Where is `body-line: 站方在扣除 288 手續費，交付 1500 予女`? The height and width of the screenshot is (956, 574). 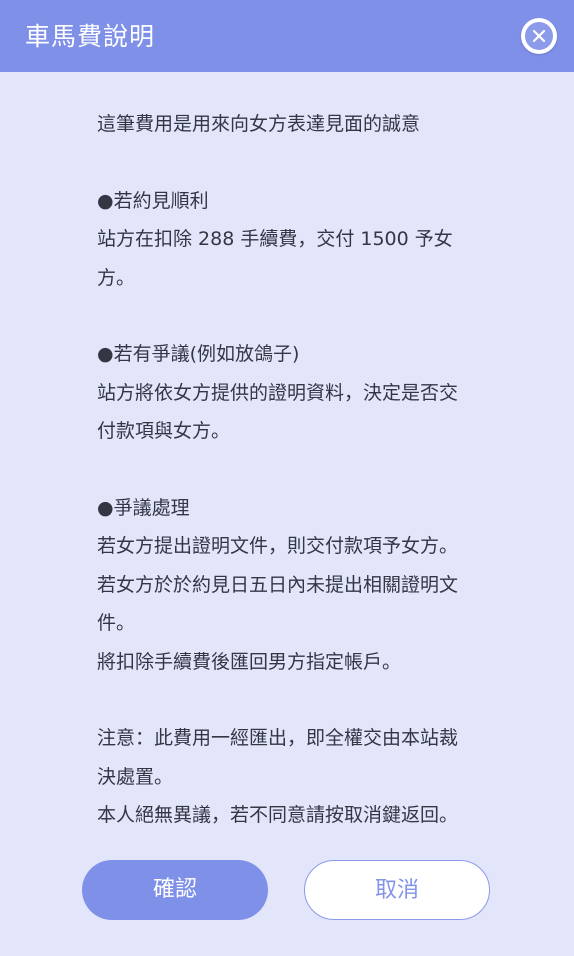
body-line: 站方在扣除 288 手續費，交付 1500 予女 is located at coordinates (275, 239).